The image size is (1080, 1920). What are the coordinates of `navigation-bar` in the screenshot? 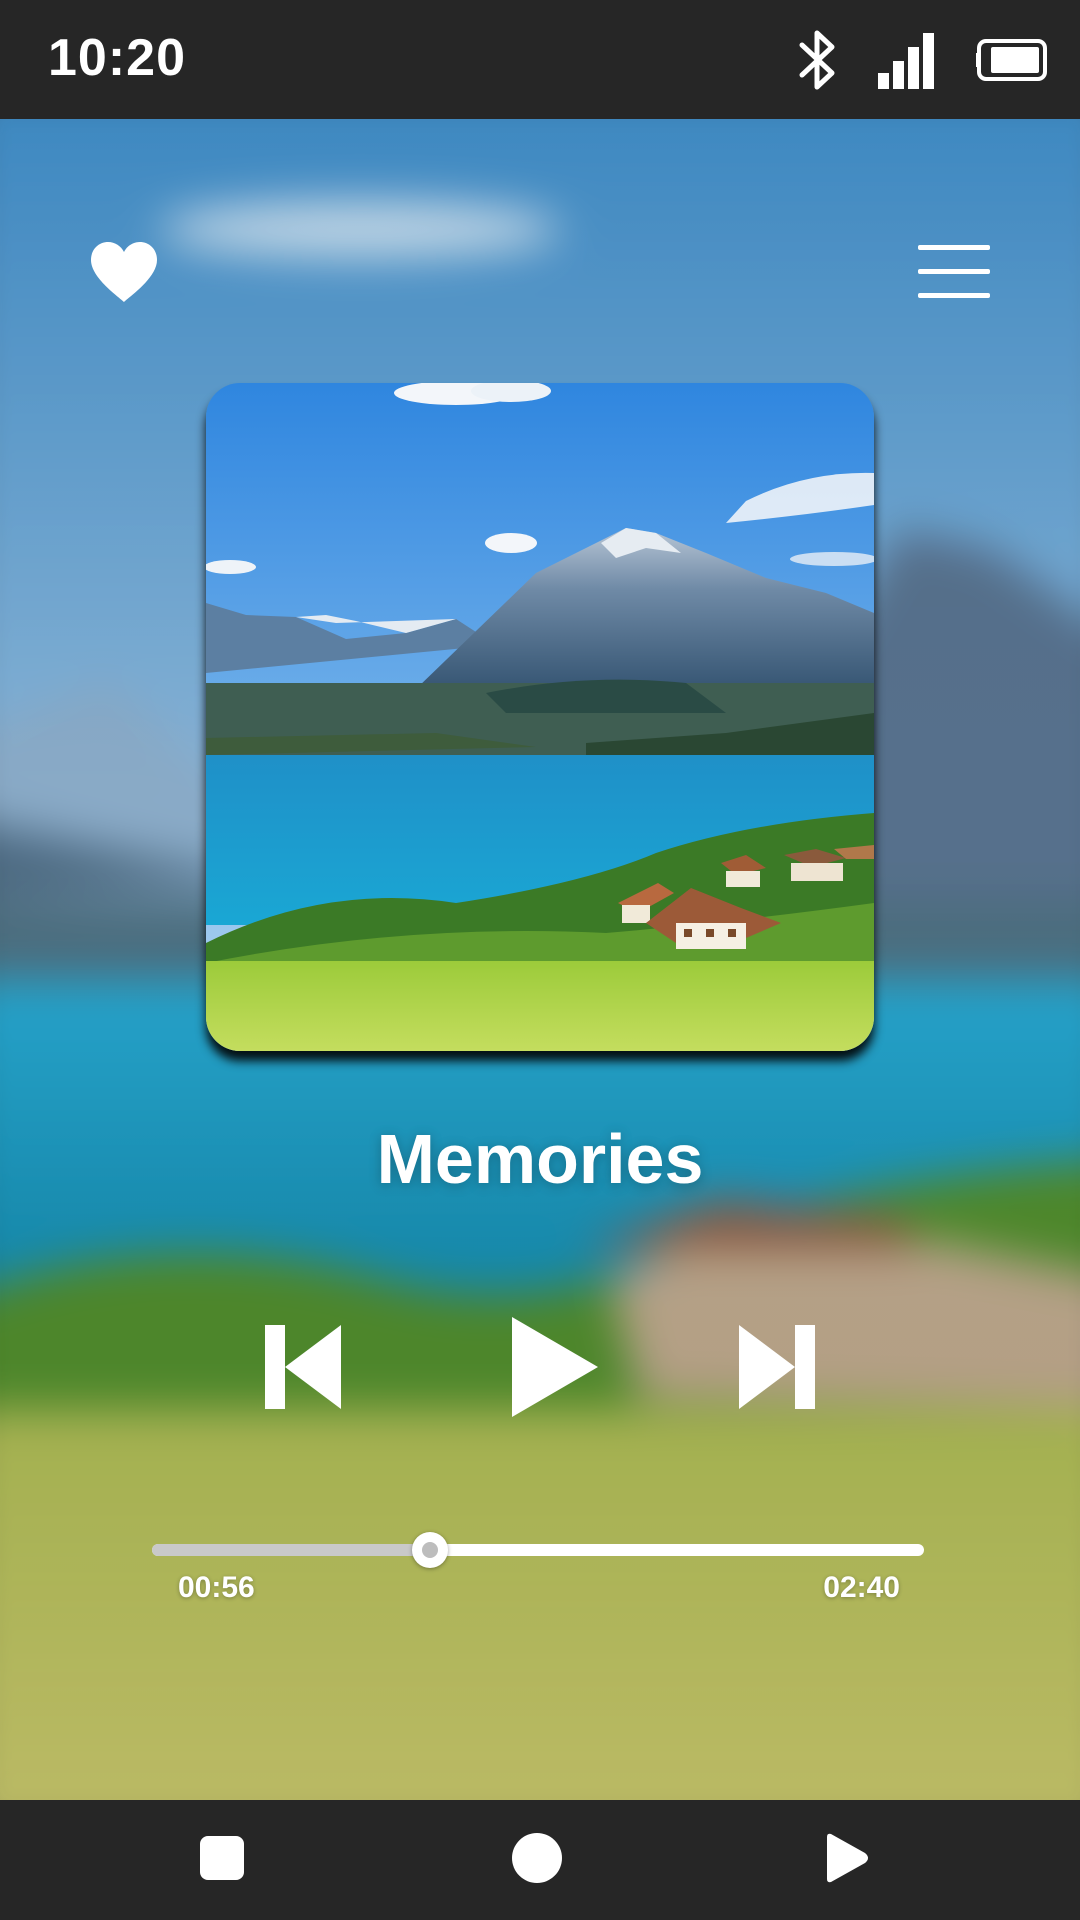 It's located at (540, 1860).